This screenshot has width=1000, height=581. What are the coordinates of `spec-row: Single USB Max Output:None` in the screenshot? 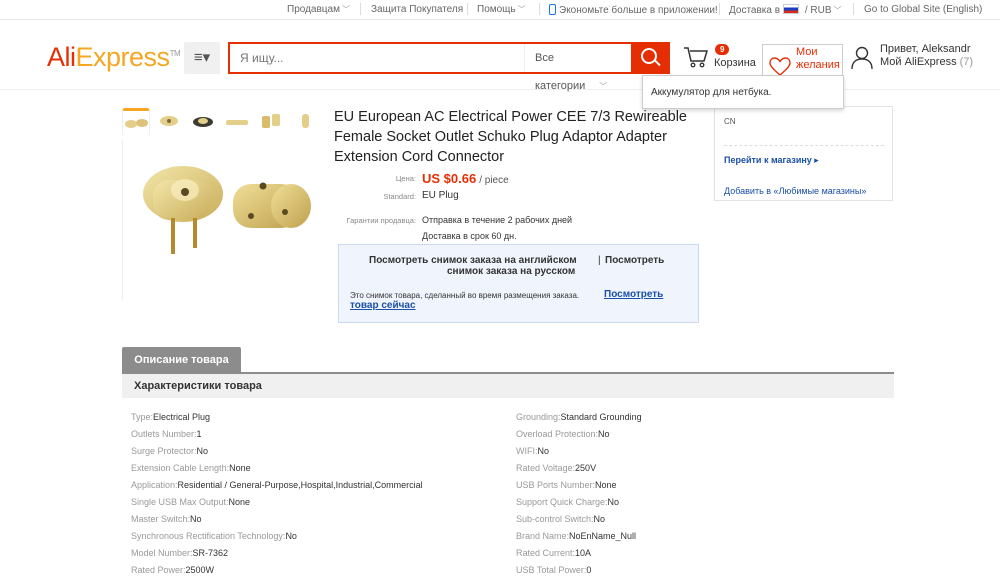 It's located at (190, 502).